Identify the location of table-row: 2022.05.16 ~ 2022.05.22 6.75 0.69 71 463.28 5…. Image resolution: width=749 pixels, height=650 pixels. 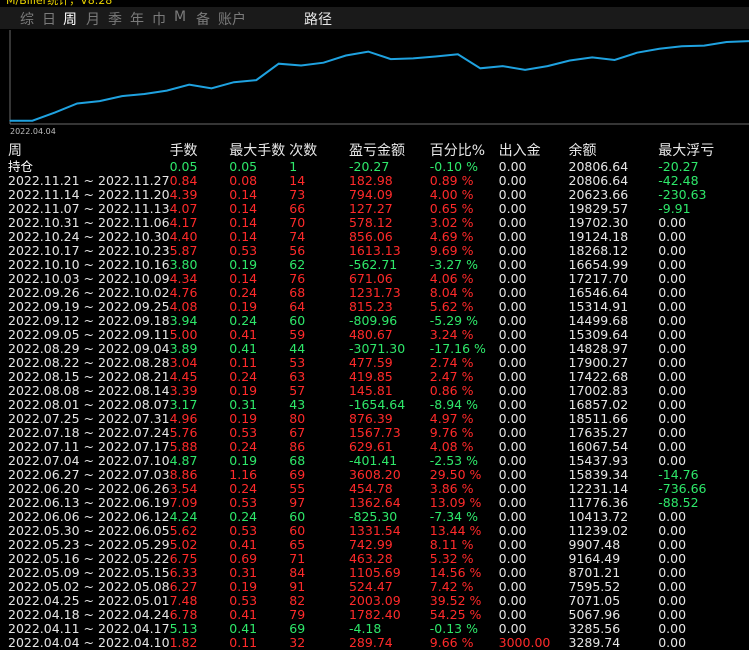
(378, 559).